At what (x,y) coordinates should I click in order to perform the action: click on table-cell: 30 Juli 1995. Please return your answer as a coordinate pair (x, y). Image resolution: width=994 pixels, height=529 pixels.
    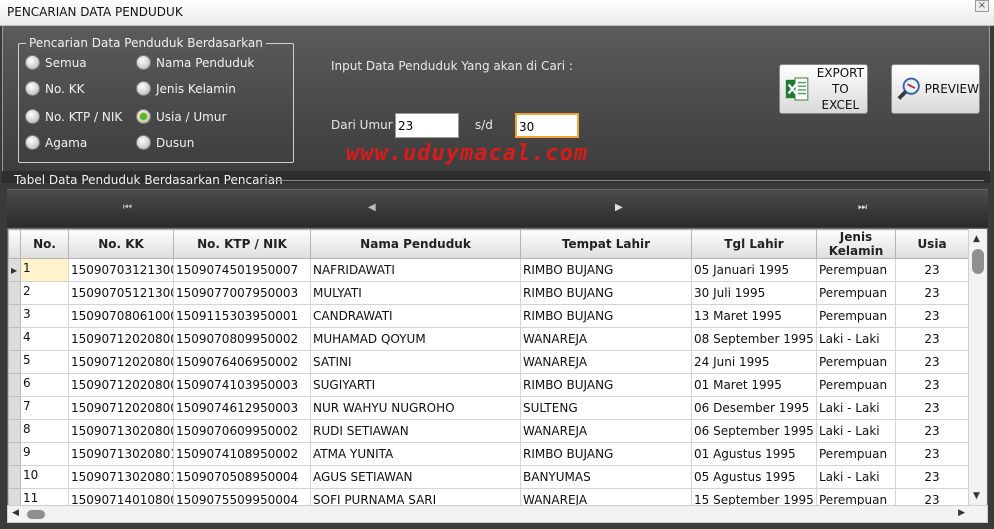
    Looking at the image, I should click on (754, 293).